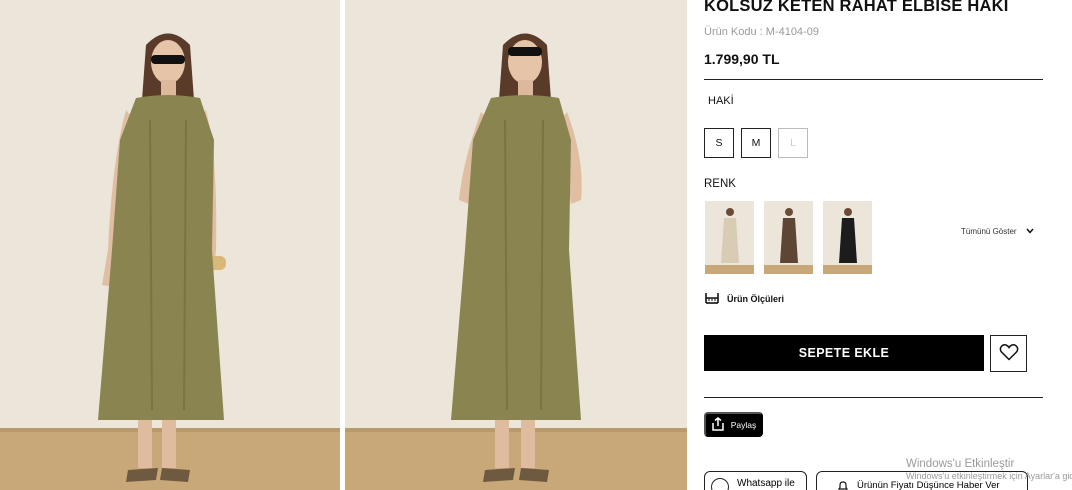  I want to click on chevron-down-icon, so click(1030, 231).